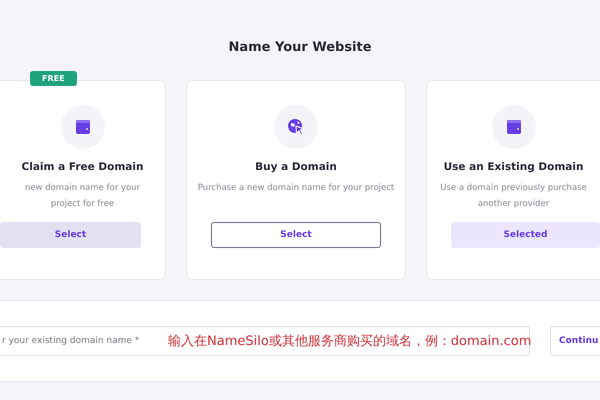  What do you see at coordinates (83, 167) in the screenshot?
I see `option-heading: Claim a Free Domain` at bounding box center [83, 167].